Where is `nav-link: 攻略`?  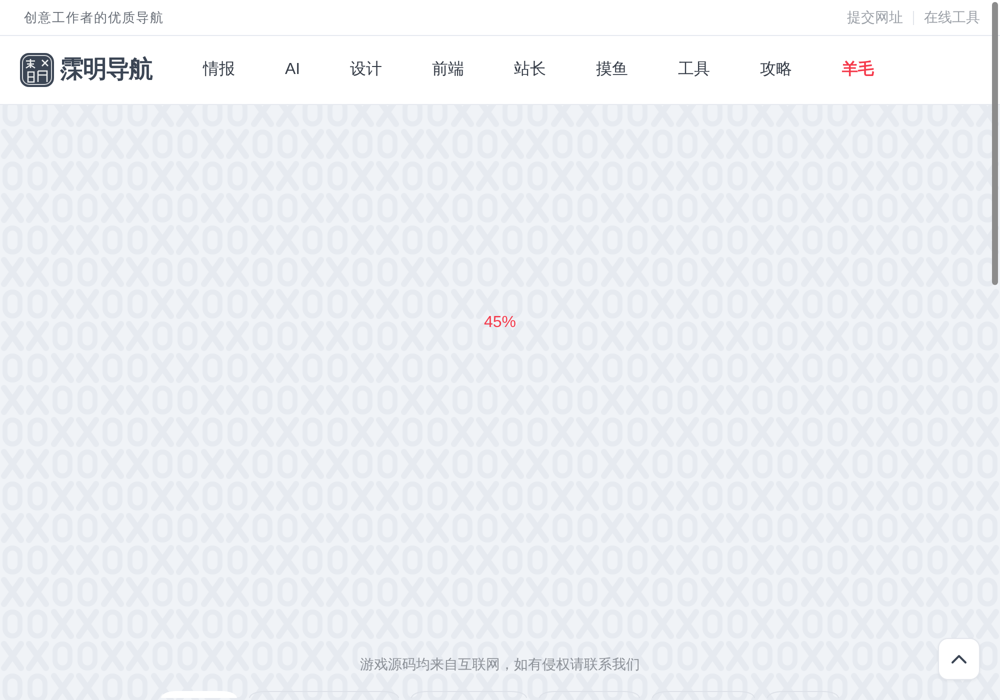
nav-link: 攻略 is located at coordinates (776, 70).